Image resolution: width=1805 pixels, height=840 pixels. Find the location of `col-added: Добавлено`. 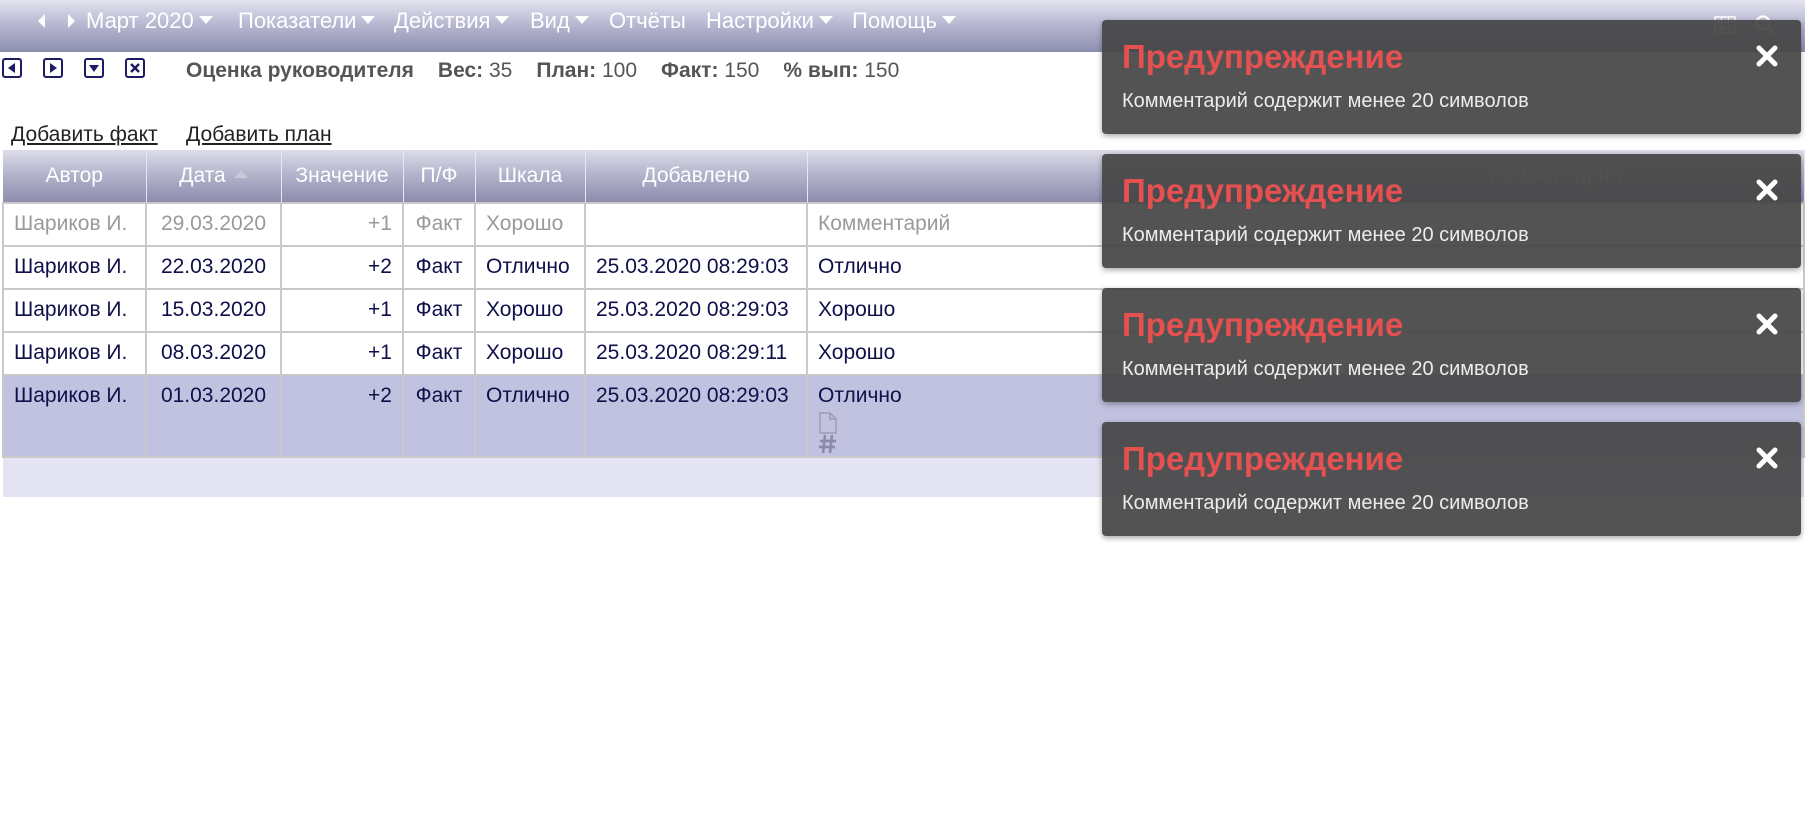

col-added: Добавлено is located at coordinates (696, 176).